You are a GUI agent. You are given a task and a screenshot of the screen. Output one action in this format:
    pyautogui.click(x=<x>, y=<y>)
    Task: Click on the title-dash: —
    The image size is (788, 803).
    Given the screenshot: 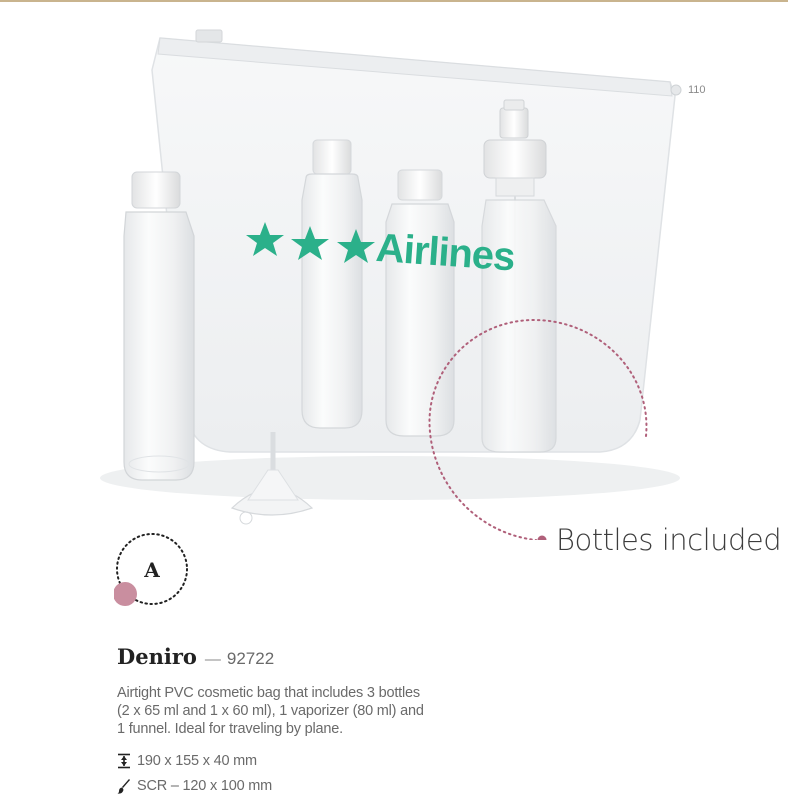 What is the action you would take?
    pyautogui.click(x=212, y=659)
    